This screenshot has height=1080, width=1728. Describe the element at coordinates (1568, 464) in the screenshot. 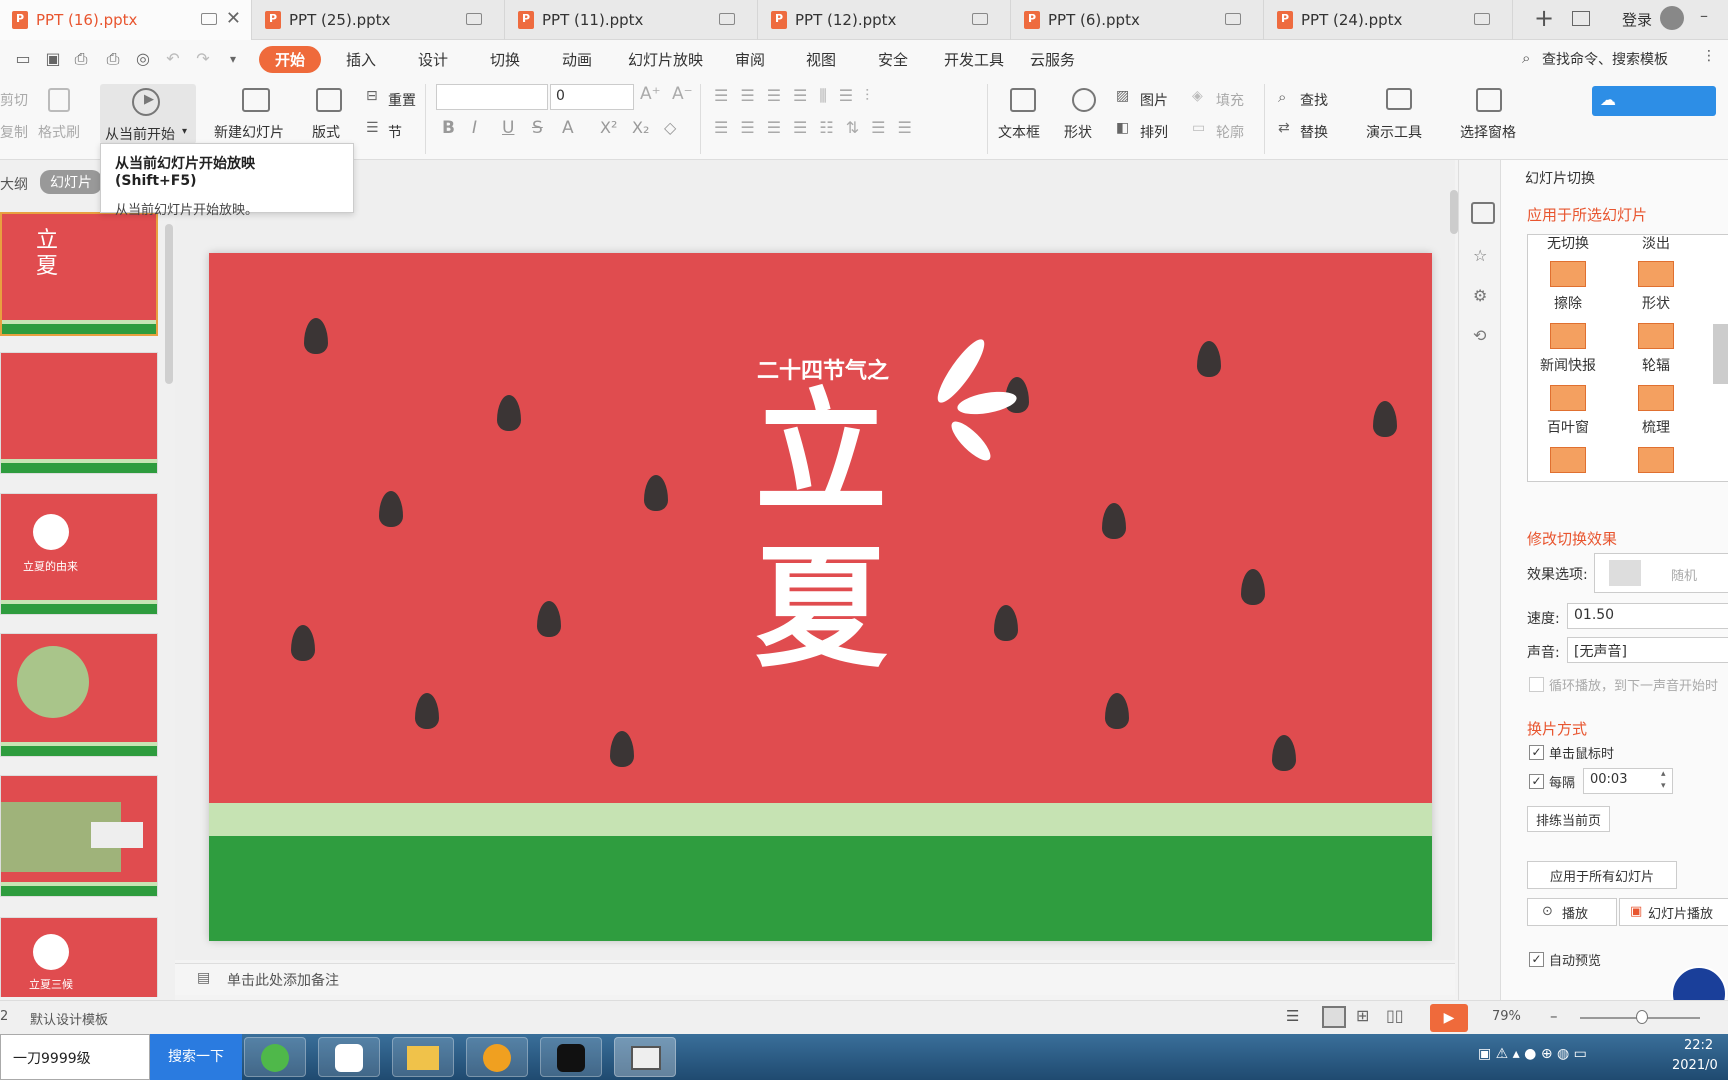

I see `transition-split: 分割` at that location.